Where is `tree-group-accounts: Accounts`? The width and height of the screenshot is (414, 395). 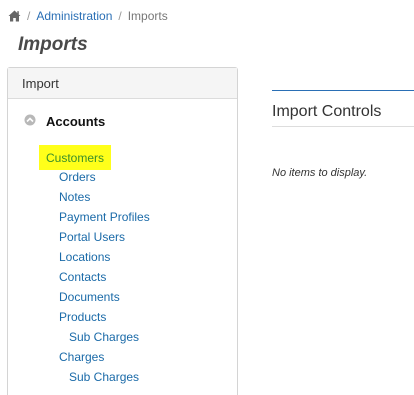
tree-group-accounts: Accounts is located at coordinates (64, 121).